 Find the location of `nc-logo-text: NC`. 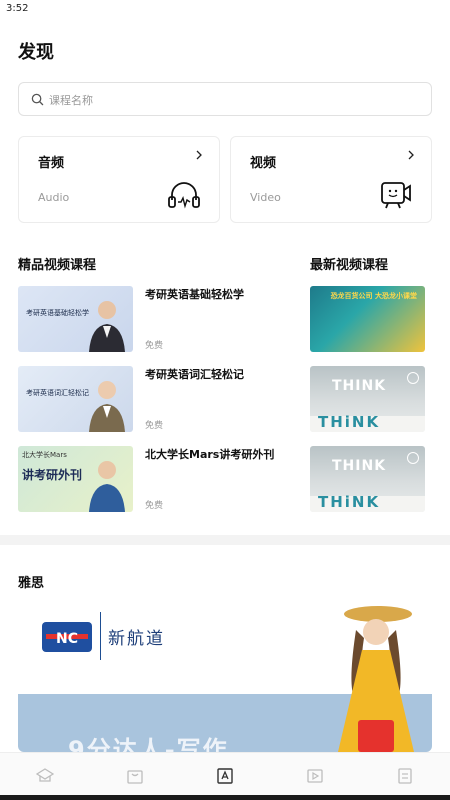

nc-logo-text: NC is located at coordinates (67, 639).